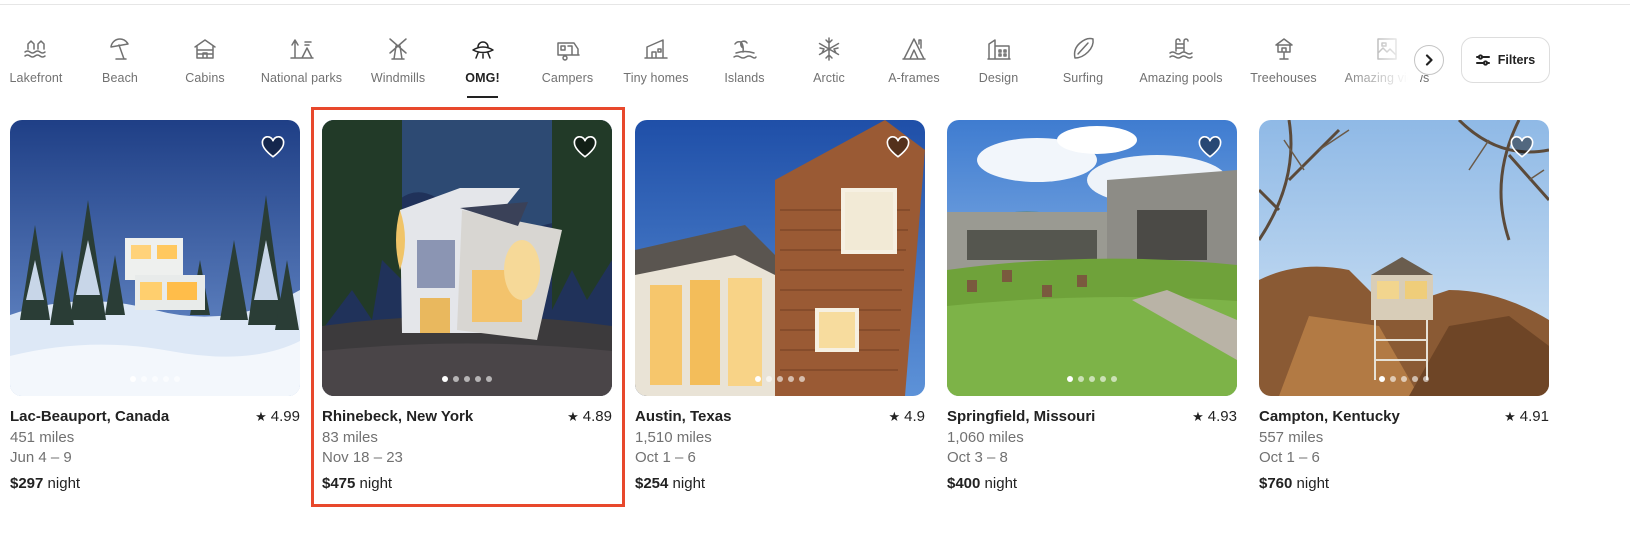 This screenshot has width=1630, height=536. I want to click on category-campers: Campers, so click(567, 66).